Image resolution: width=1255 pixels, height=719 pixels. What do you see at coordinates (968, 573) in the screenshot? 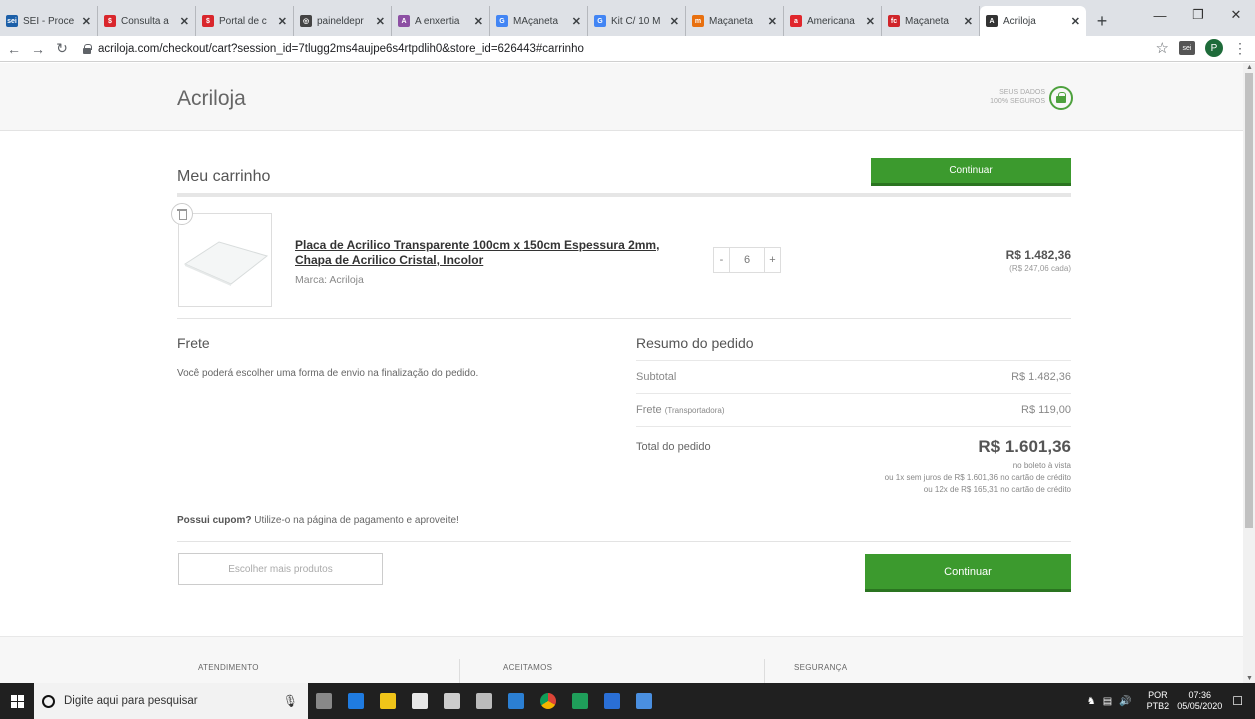
I see `continue-bottom-button: Continuar` at bounding box center [968, 573].